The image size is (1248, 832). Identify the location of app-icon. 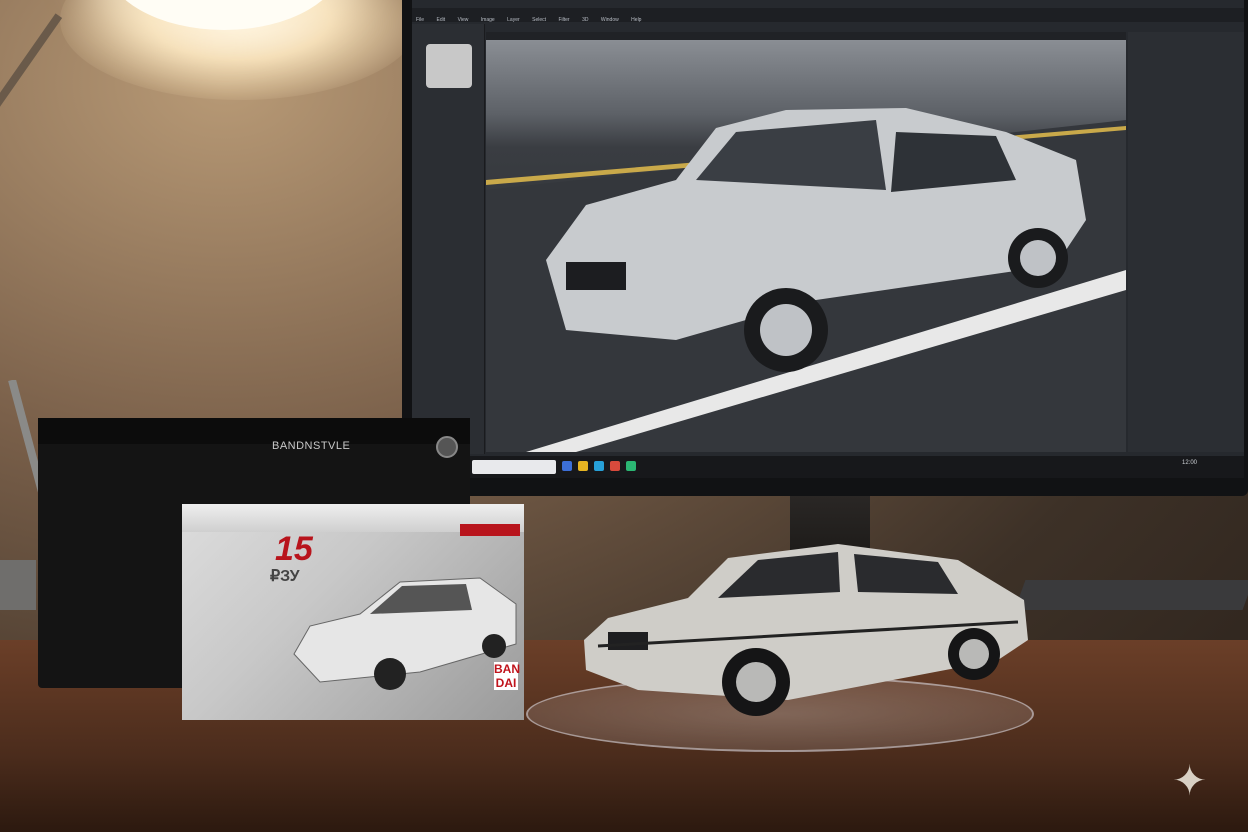
(615, 466).